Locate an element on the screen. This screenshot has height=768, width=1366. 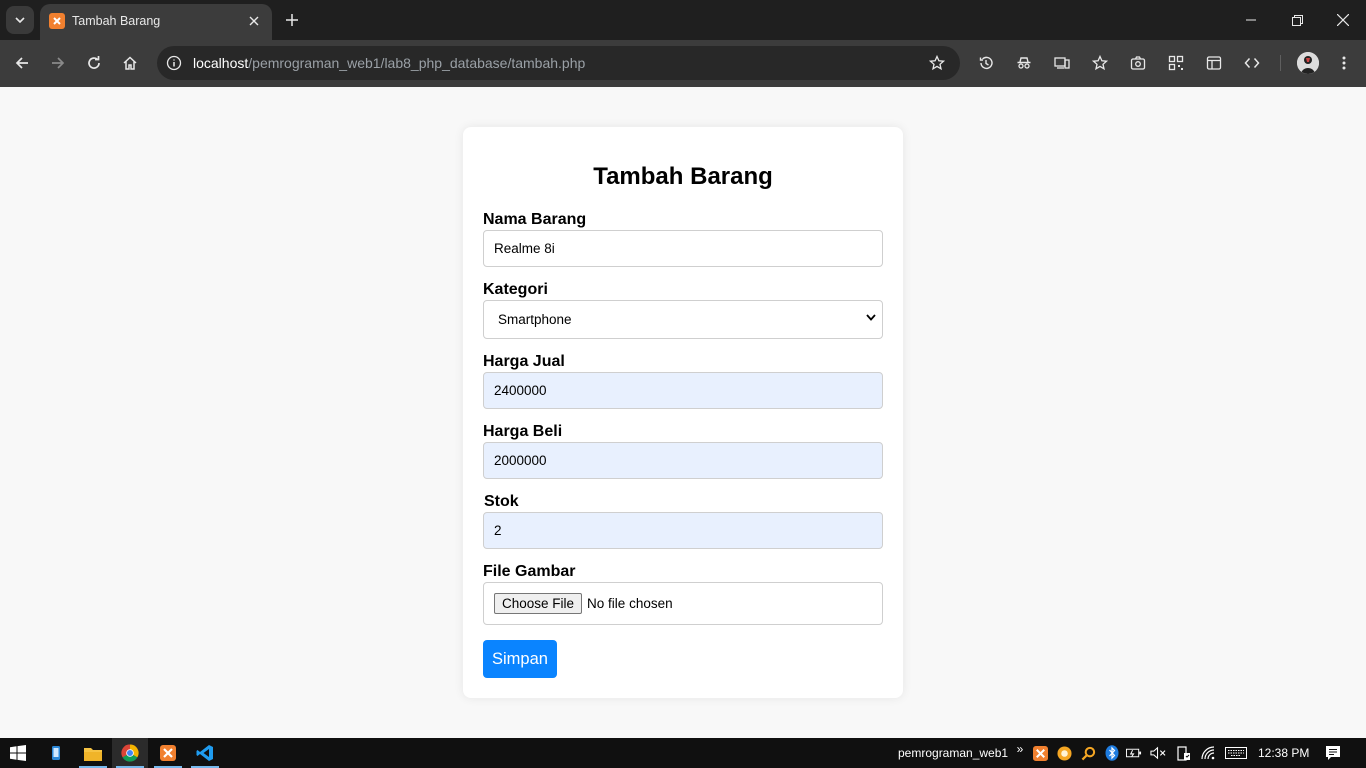
more-menu-icon is located at coordinates (1344, 63).